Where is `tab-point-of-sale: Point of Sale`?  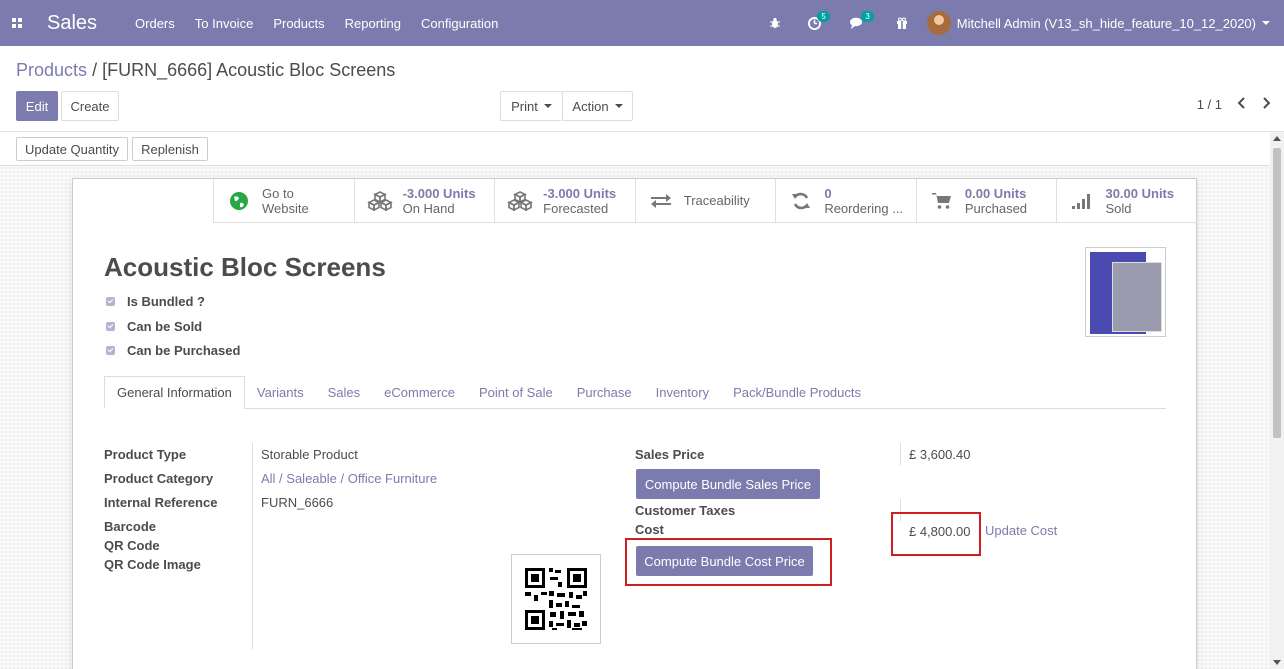
tab-point-of-sale: Point of Sale is located at coordinates (516, 392).